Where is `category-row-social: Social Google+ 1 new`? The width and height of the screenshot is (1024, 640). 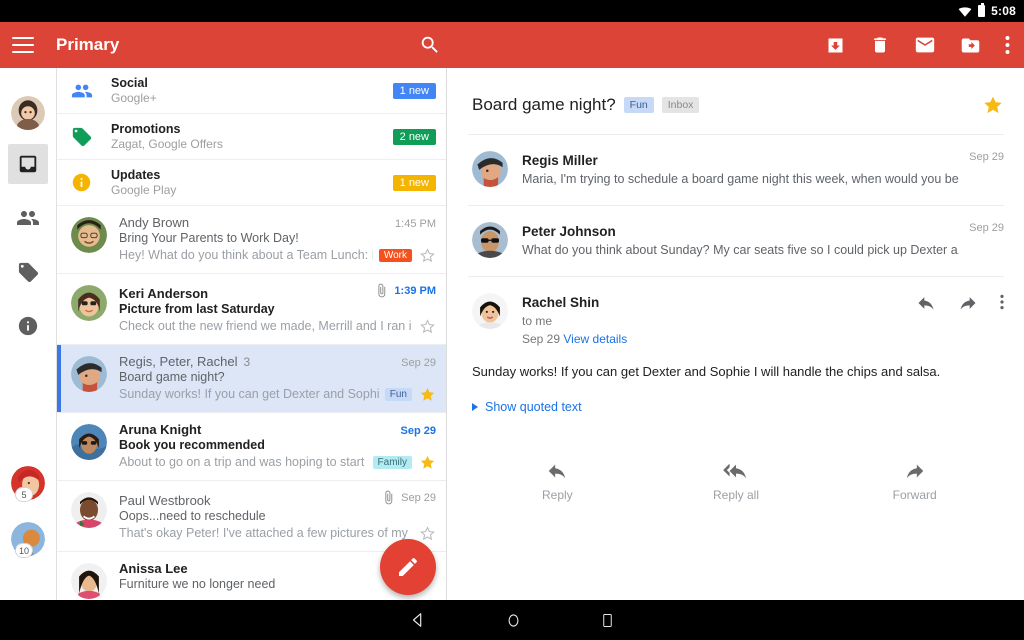 category-row-social: Social Google+ 1 new is located at coordinates (251, 91).